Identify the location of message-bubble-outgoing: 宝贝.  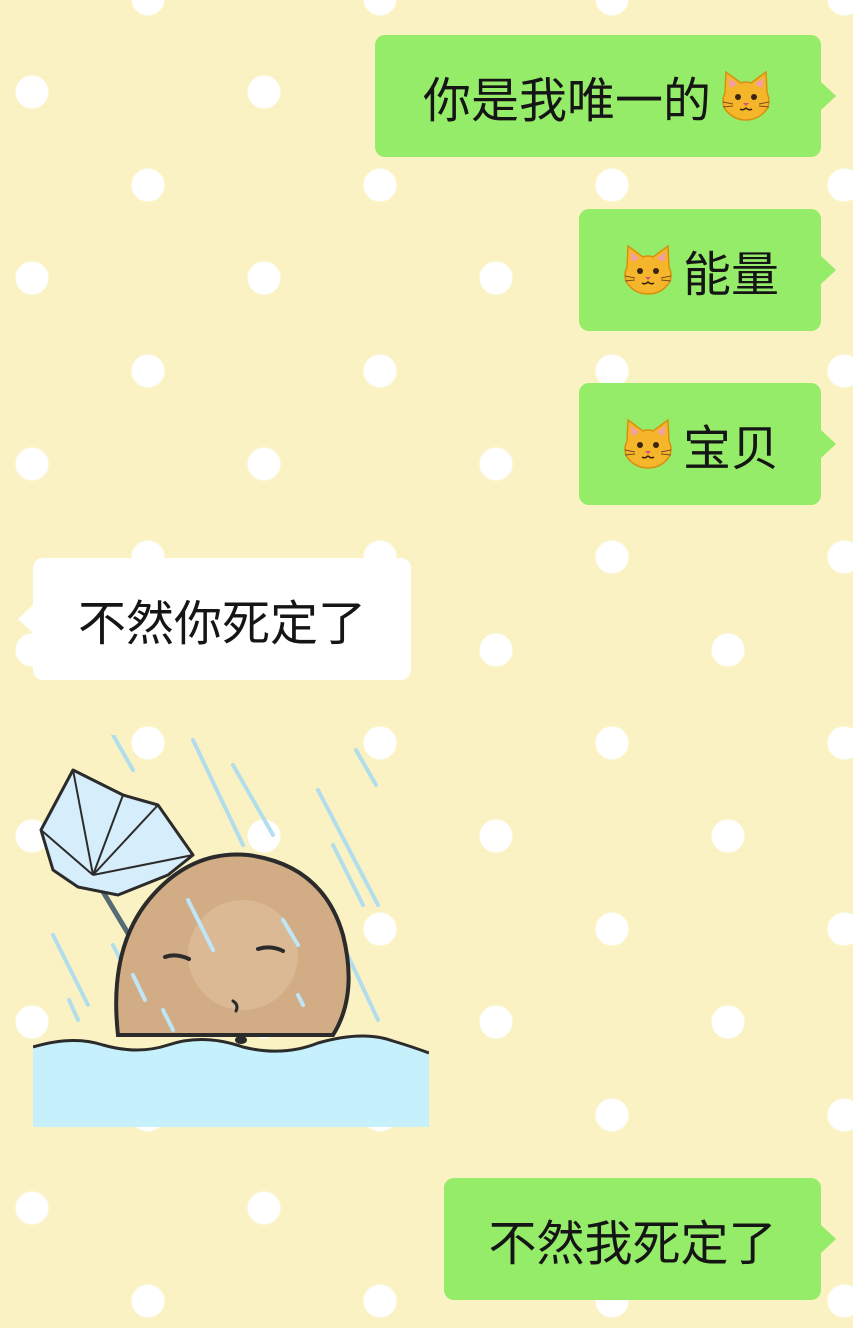
(707, 444).